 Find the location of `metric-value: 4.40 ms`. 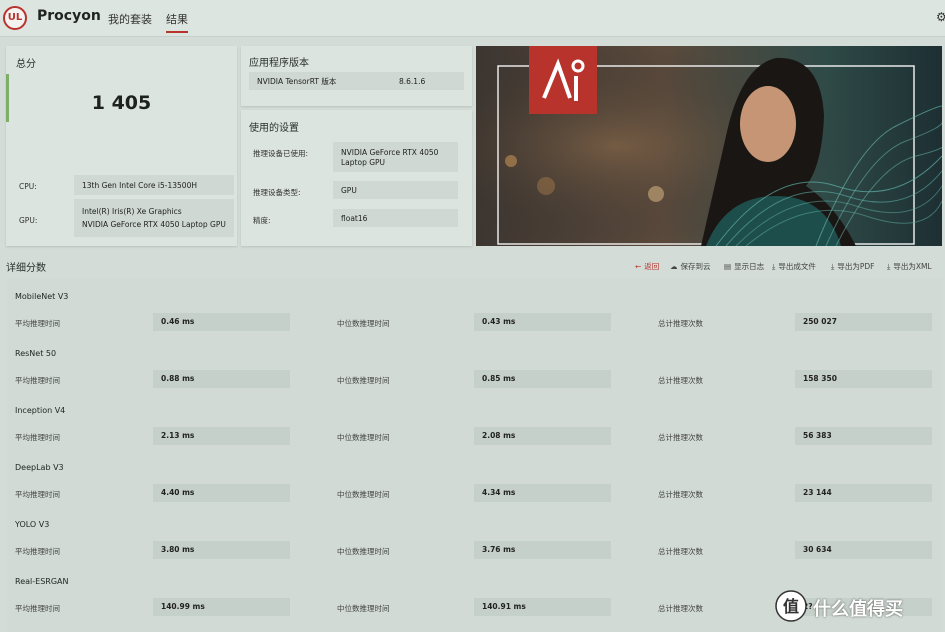

metric-value: 4.40 ms is located at coordinates (221, 493).